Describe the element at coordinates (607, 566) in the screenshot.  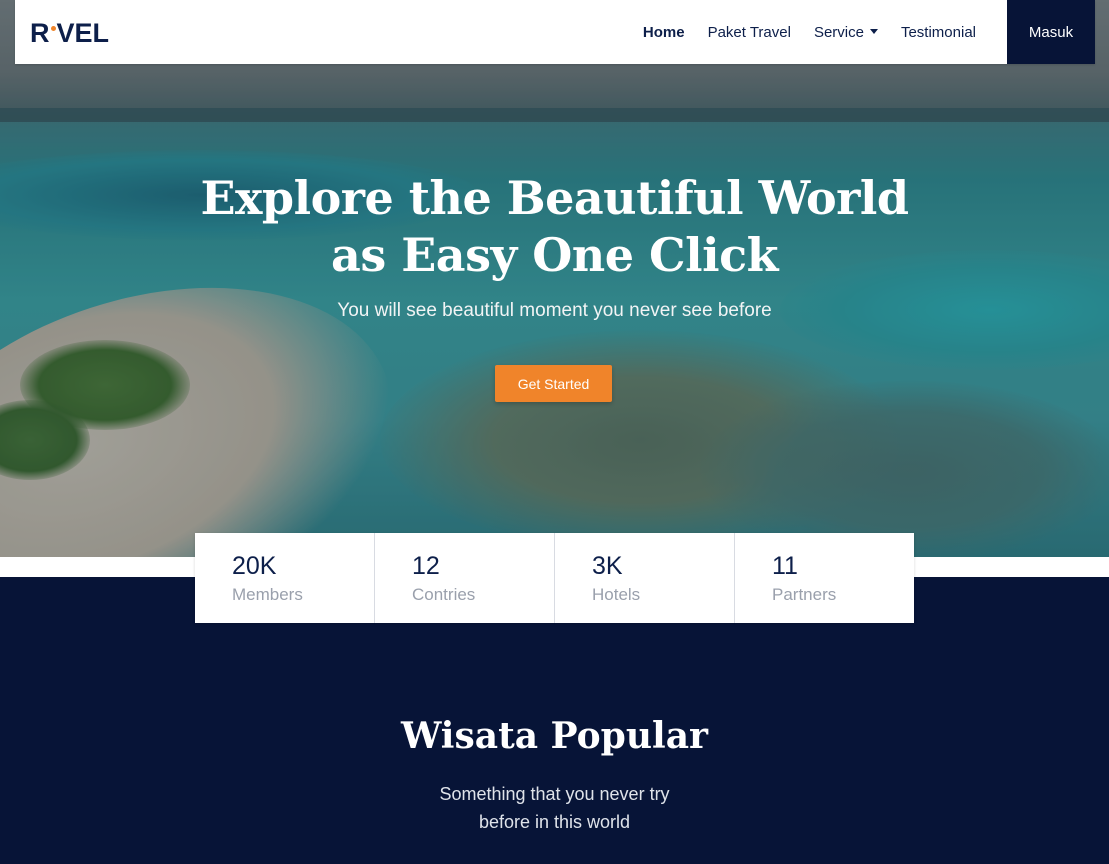
I see `stat-value: 3K` at that location.